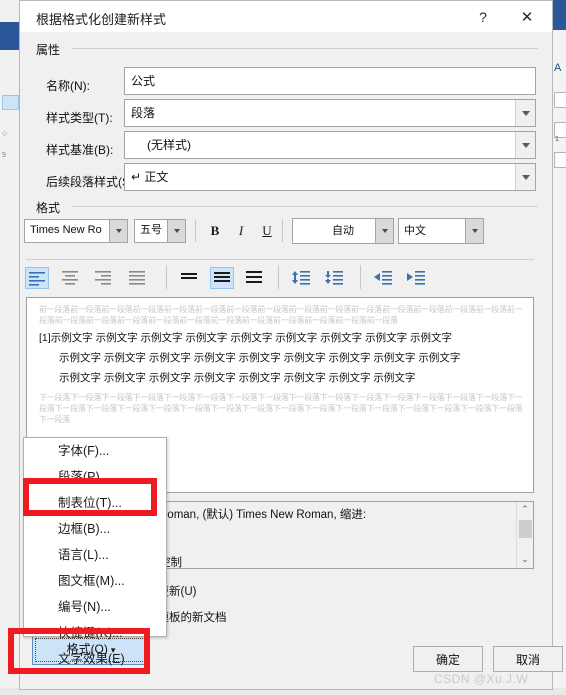  Describe the element at coordinates (525, 510) in the screenshot. I see `scroll-up-icon: ⌃` at that location.